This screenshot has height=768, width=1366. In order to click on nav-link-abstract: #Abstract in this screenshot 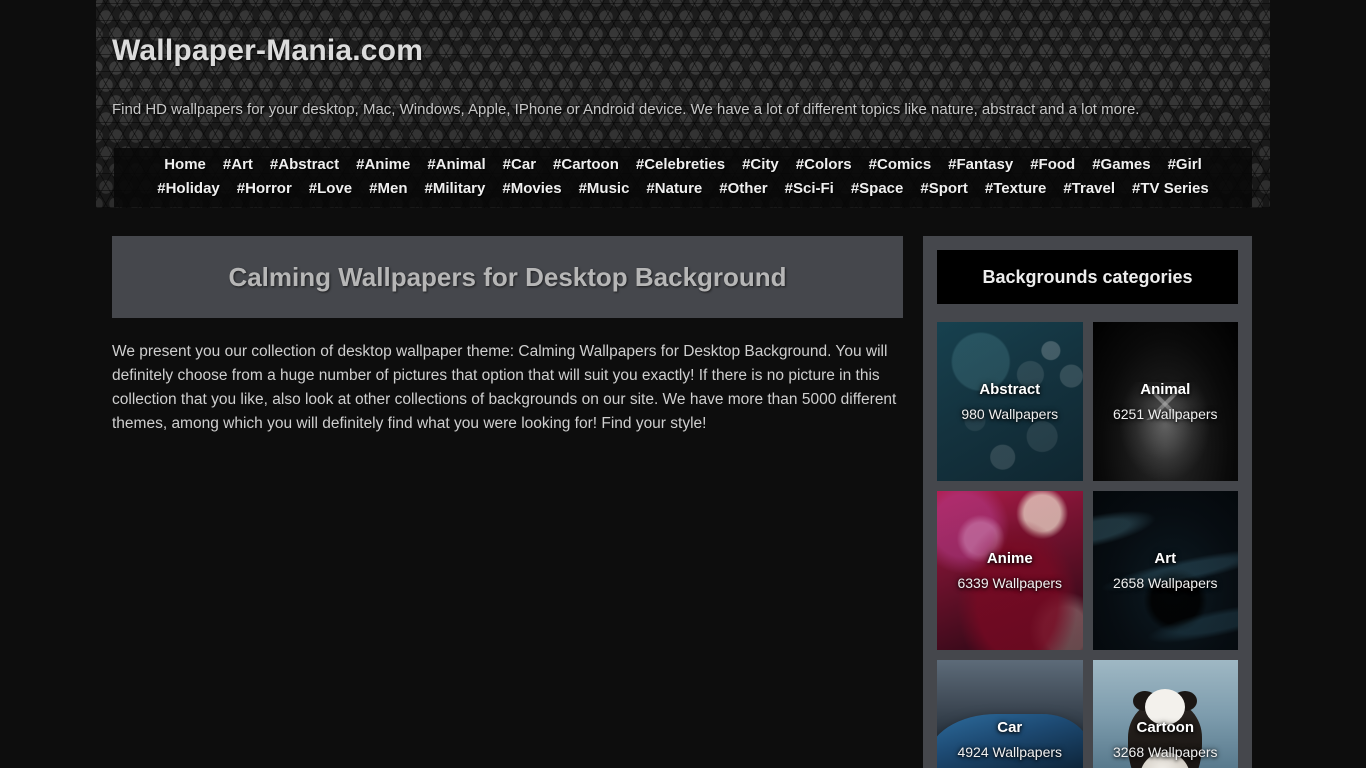, I will do `click(304, 165)`.